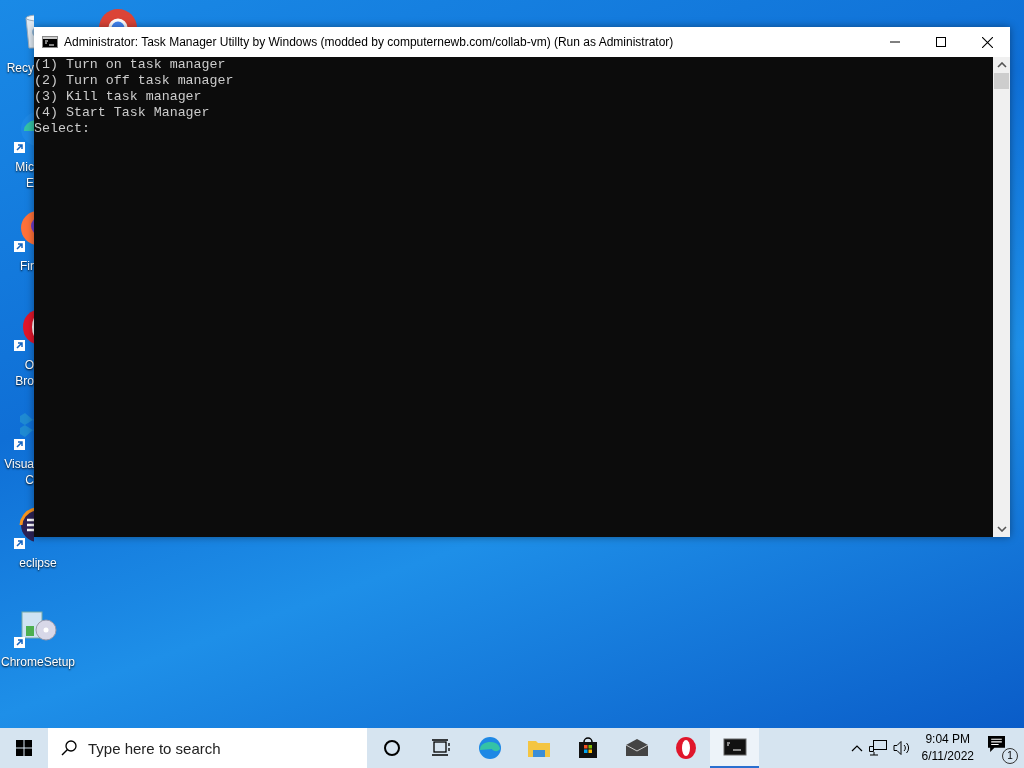 This screenshot has width=1024, height=768. What do you see at coordinates (1001, 81) in the screenshot?
I see `scroll-thumb` at bounding box center [1001, 81].